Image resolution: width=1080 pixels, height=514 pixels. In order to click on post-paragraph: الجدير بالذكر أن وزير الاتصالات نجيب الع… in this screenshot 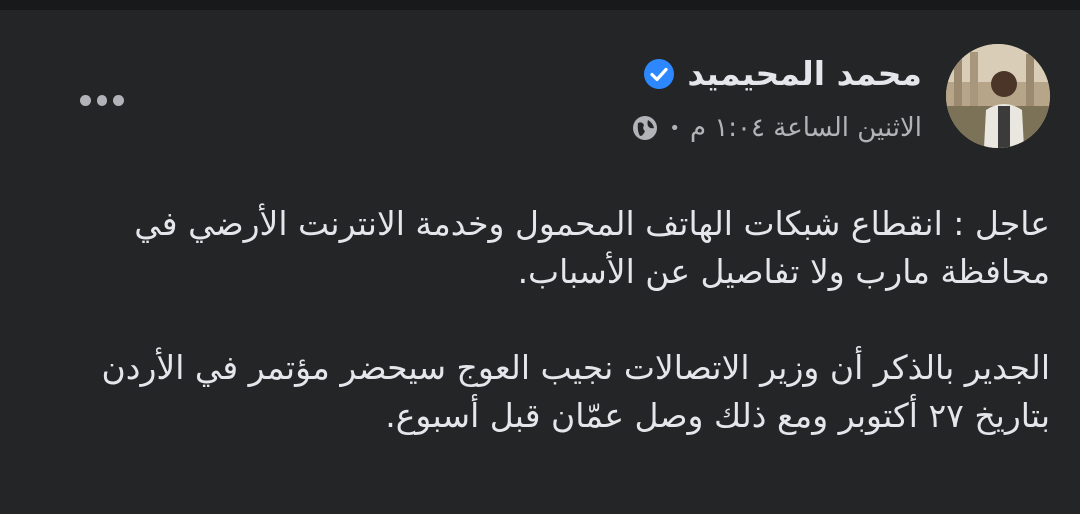, I will do `click(575, 391)`.